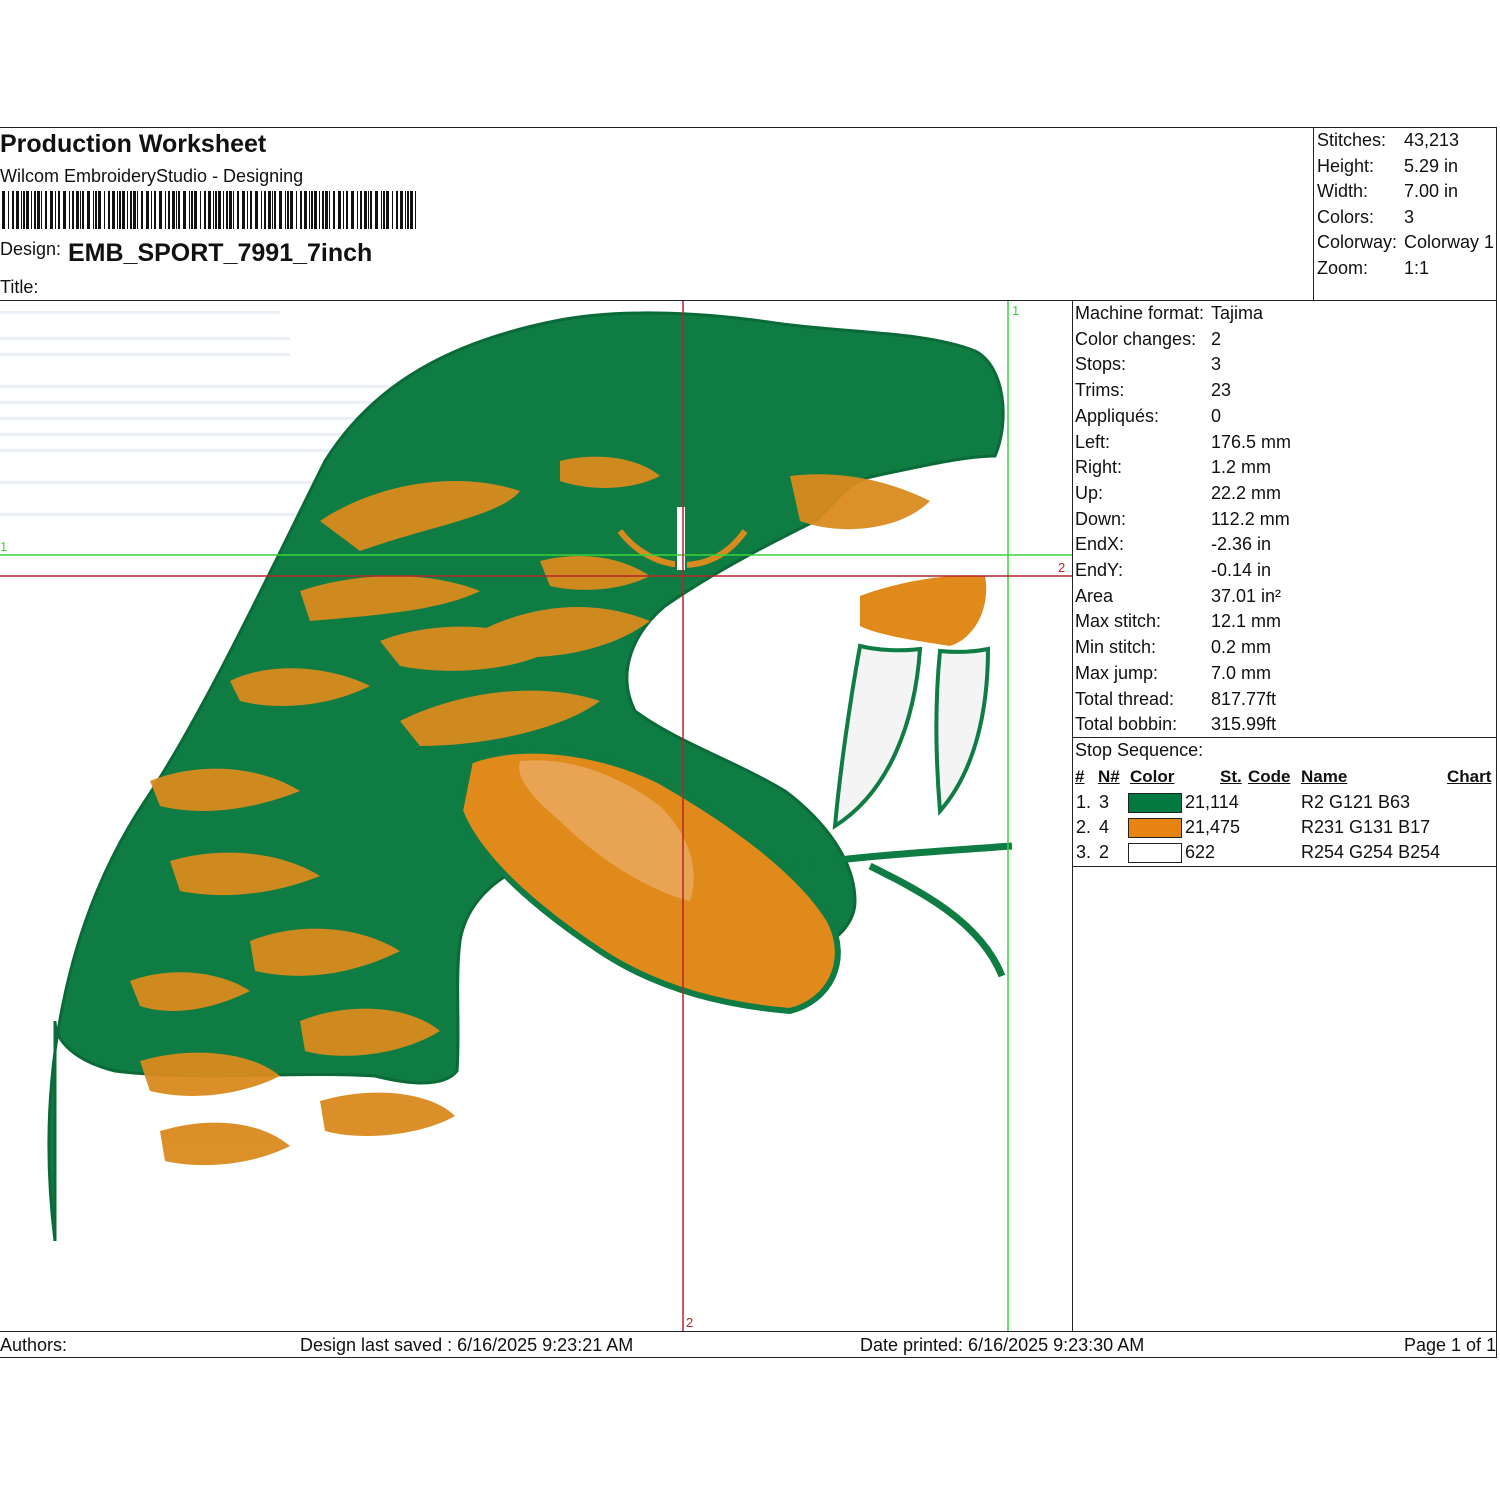  I want to click on summary-label: Colors:, so click(1346, 216).